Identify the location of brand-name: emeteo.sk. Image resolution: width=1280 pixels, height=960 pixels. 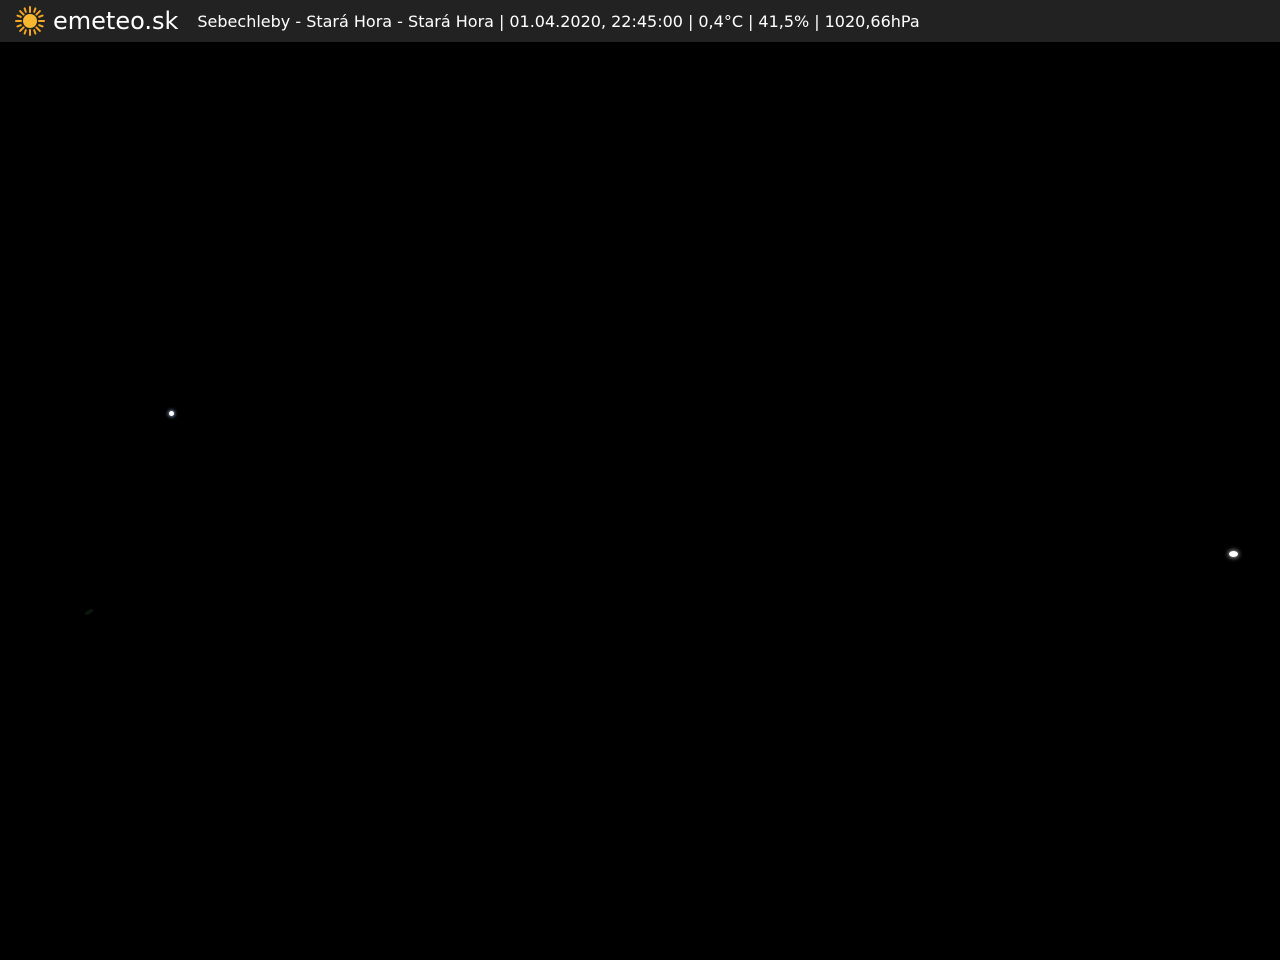
(116, 21).